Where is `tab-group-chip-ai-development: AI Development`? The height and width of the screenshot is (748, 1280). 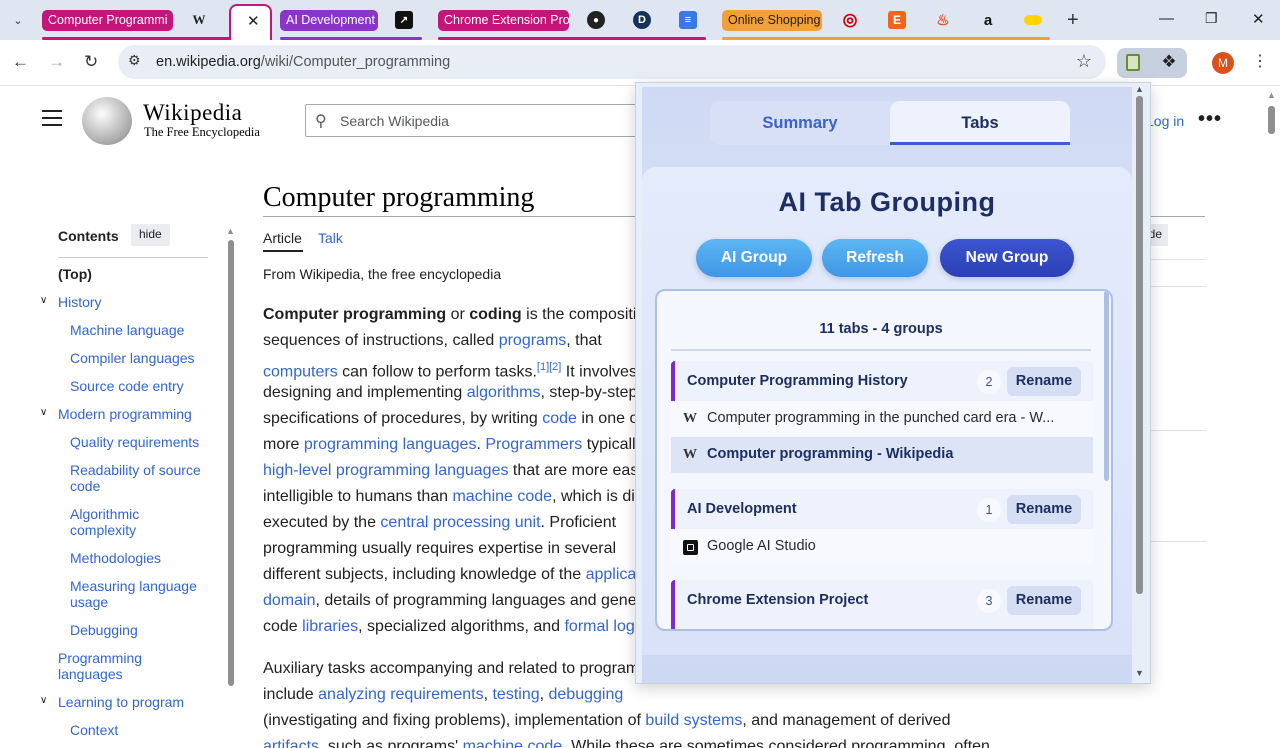
tab-group-chip-ai-development: AI Development is located at coordinates (329, 20).